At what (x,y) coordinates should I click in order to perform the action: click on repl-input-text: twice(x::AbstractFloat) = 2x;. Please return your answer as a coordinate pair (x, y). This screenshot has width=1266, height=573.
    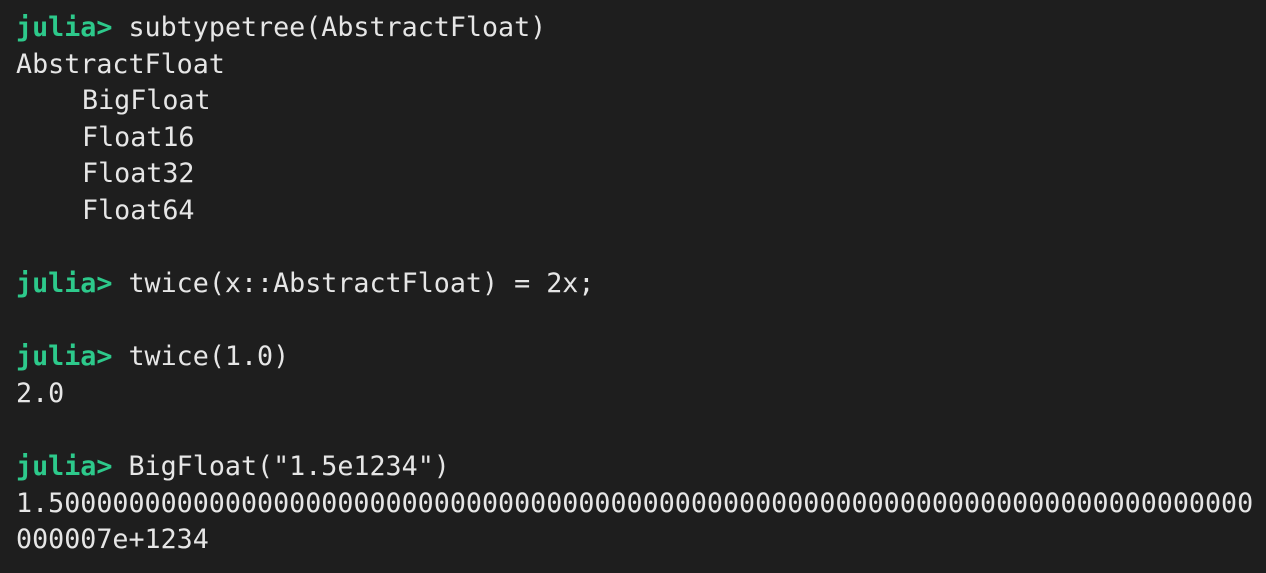
    Looking at the image, I should click on (361, 284).